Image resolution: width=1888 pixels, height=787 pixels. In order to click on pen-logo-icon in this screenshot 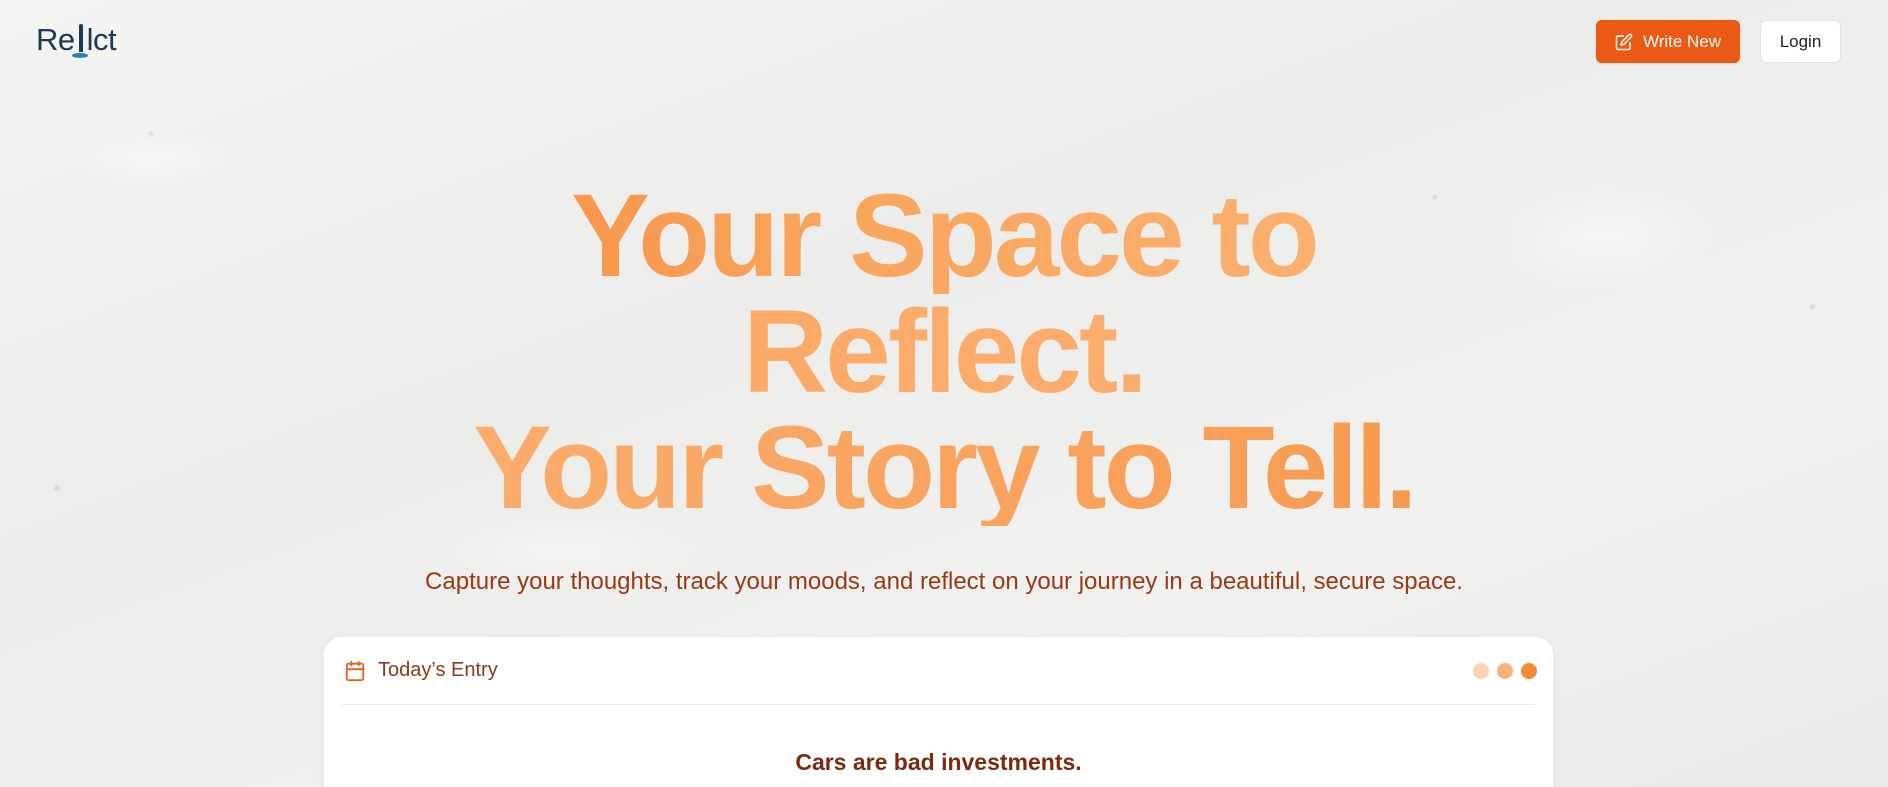, I will do `click(79, 41)`.